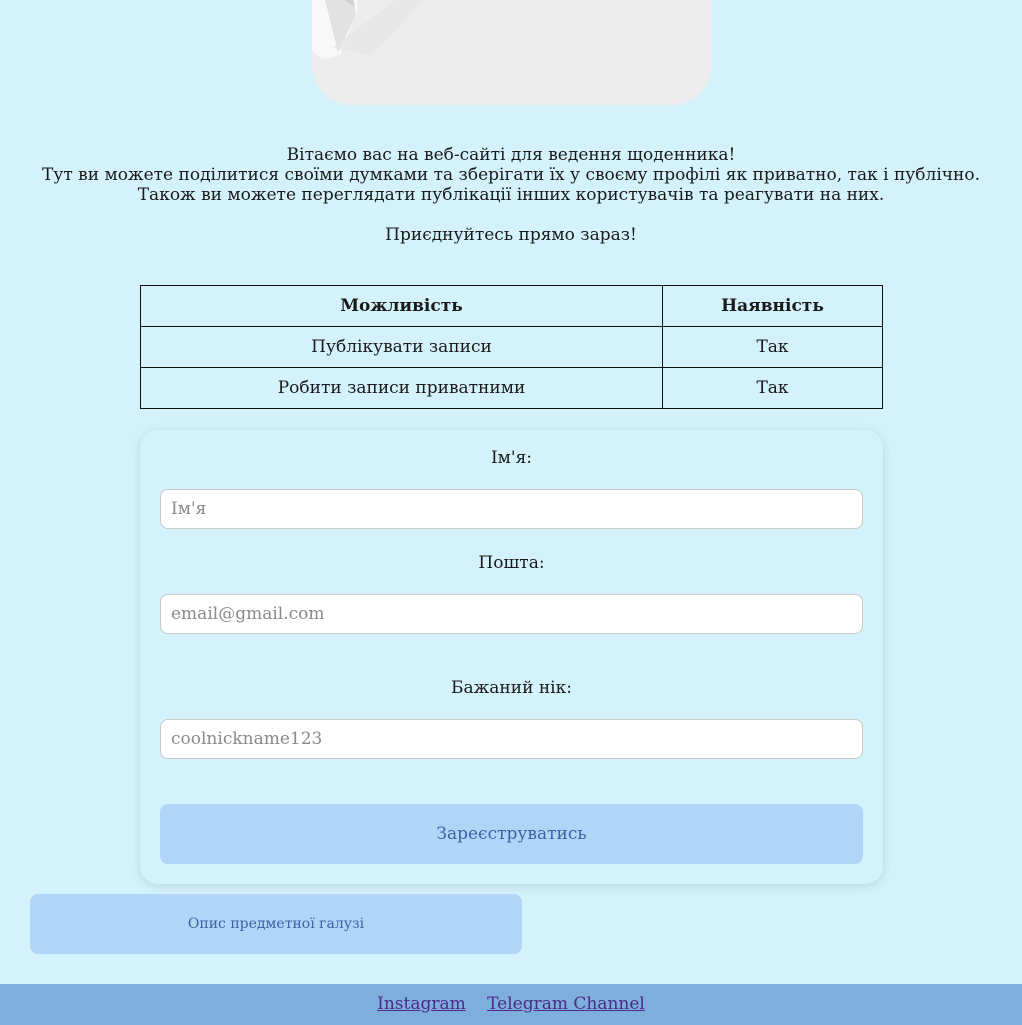 The width and height of the screenshot is (1022, 1025). I want to click on table-row: Робити записи приватними Так, so click(511, 388).